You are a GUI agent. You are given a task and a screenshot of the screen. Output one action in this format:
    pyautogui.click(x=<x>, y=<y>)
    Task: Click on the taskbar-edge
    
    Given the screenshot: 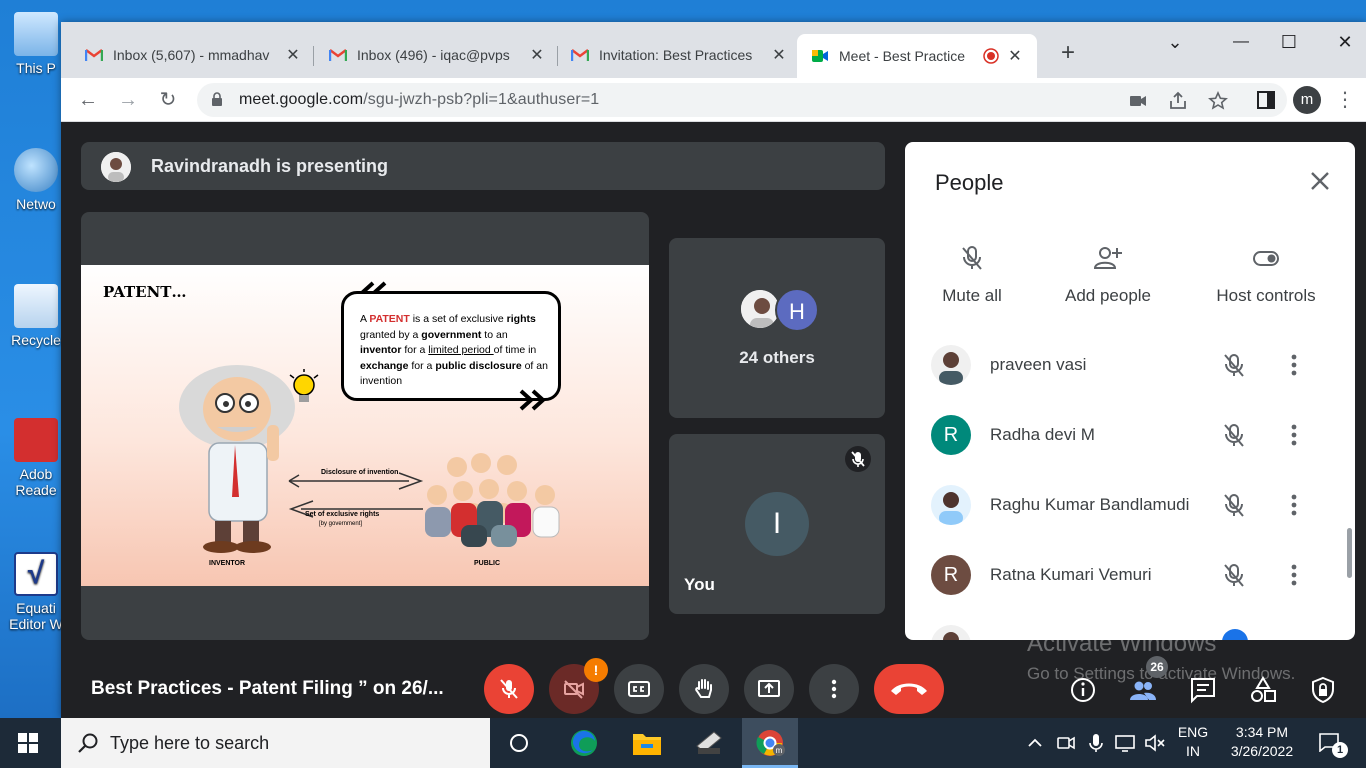 What is the action you would take?
    pyautogui.click(x=584, y=743)
    